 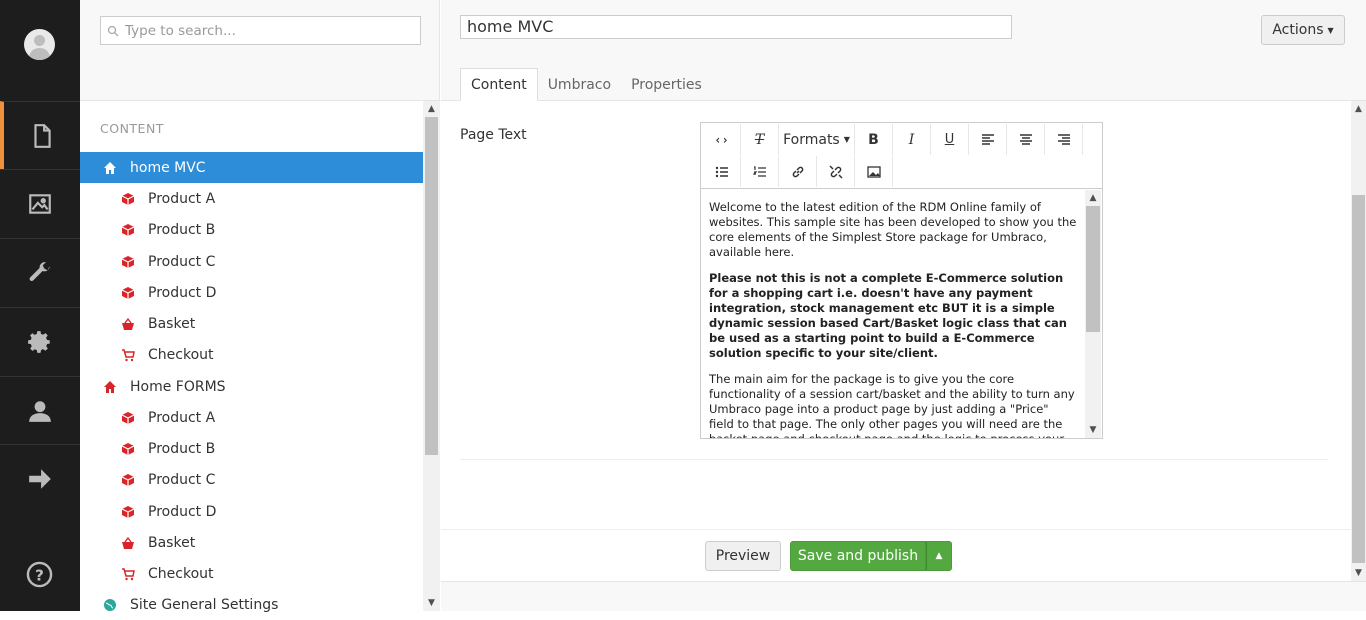 What do you see at coordinates (901, 156) in the screenshot?
I see `rte-toolbar: ‹› T Formats ▼ B I U` at bounding box center [901, 156].